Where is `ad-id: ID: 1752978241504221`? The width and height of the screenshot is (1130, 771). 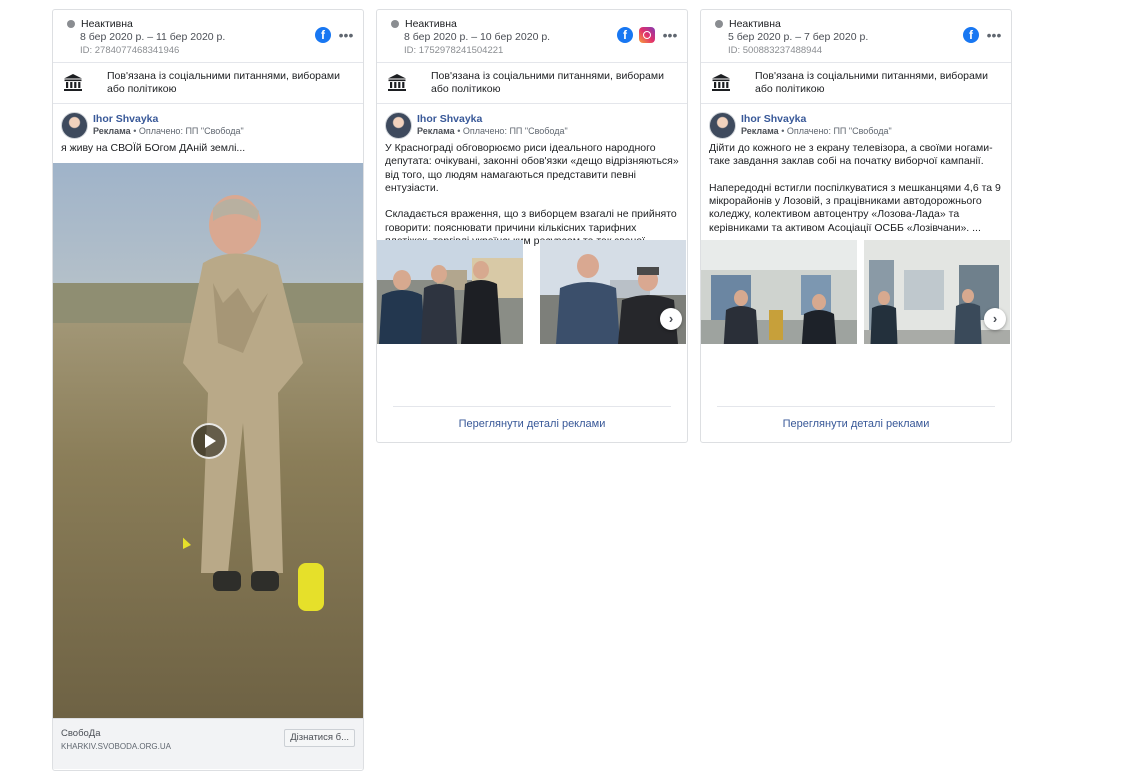 ad-id: ID: 1752978241504221 is located at coordinates (454, 50).